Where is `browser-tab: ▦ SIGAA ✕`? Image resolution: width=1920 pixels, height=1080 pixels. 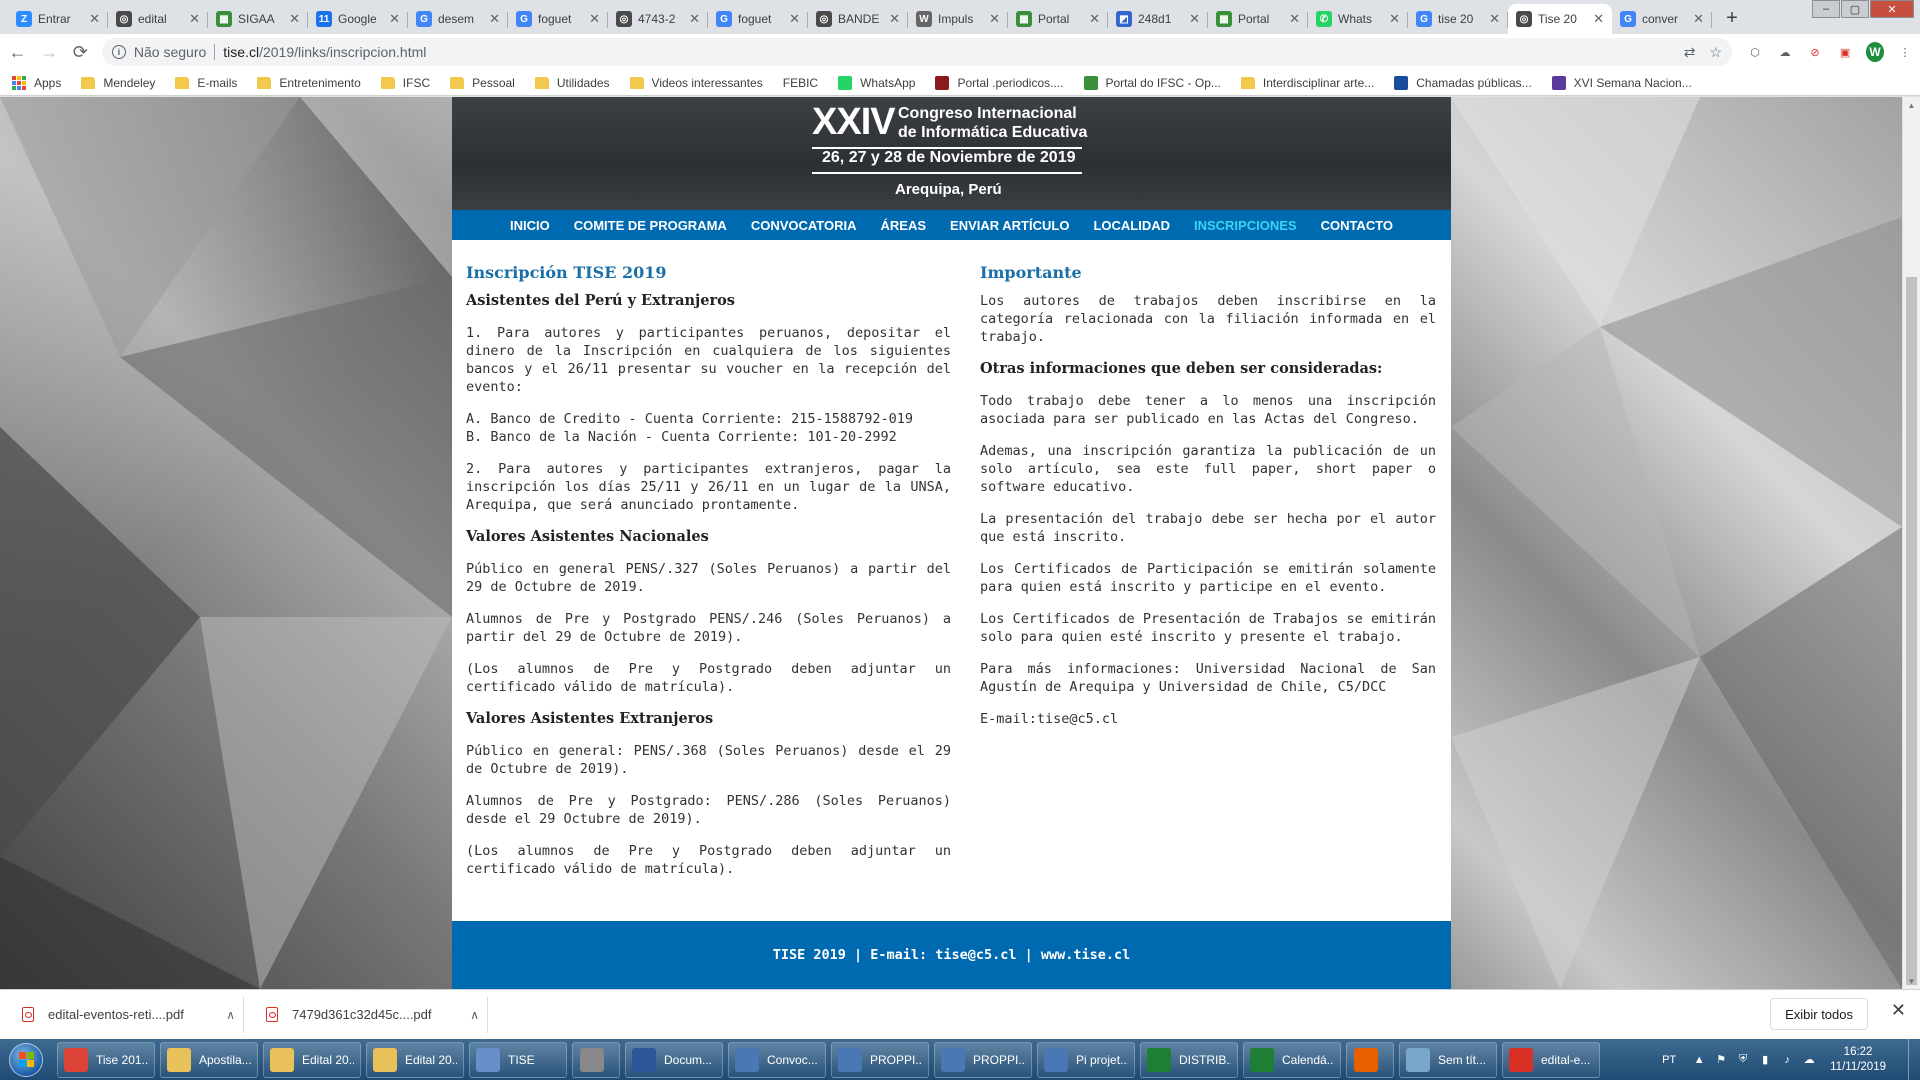
browser-tab: ▦ SIGAA ✕ is located at coordinates (258, 19).